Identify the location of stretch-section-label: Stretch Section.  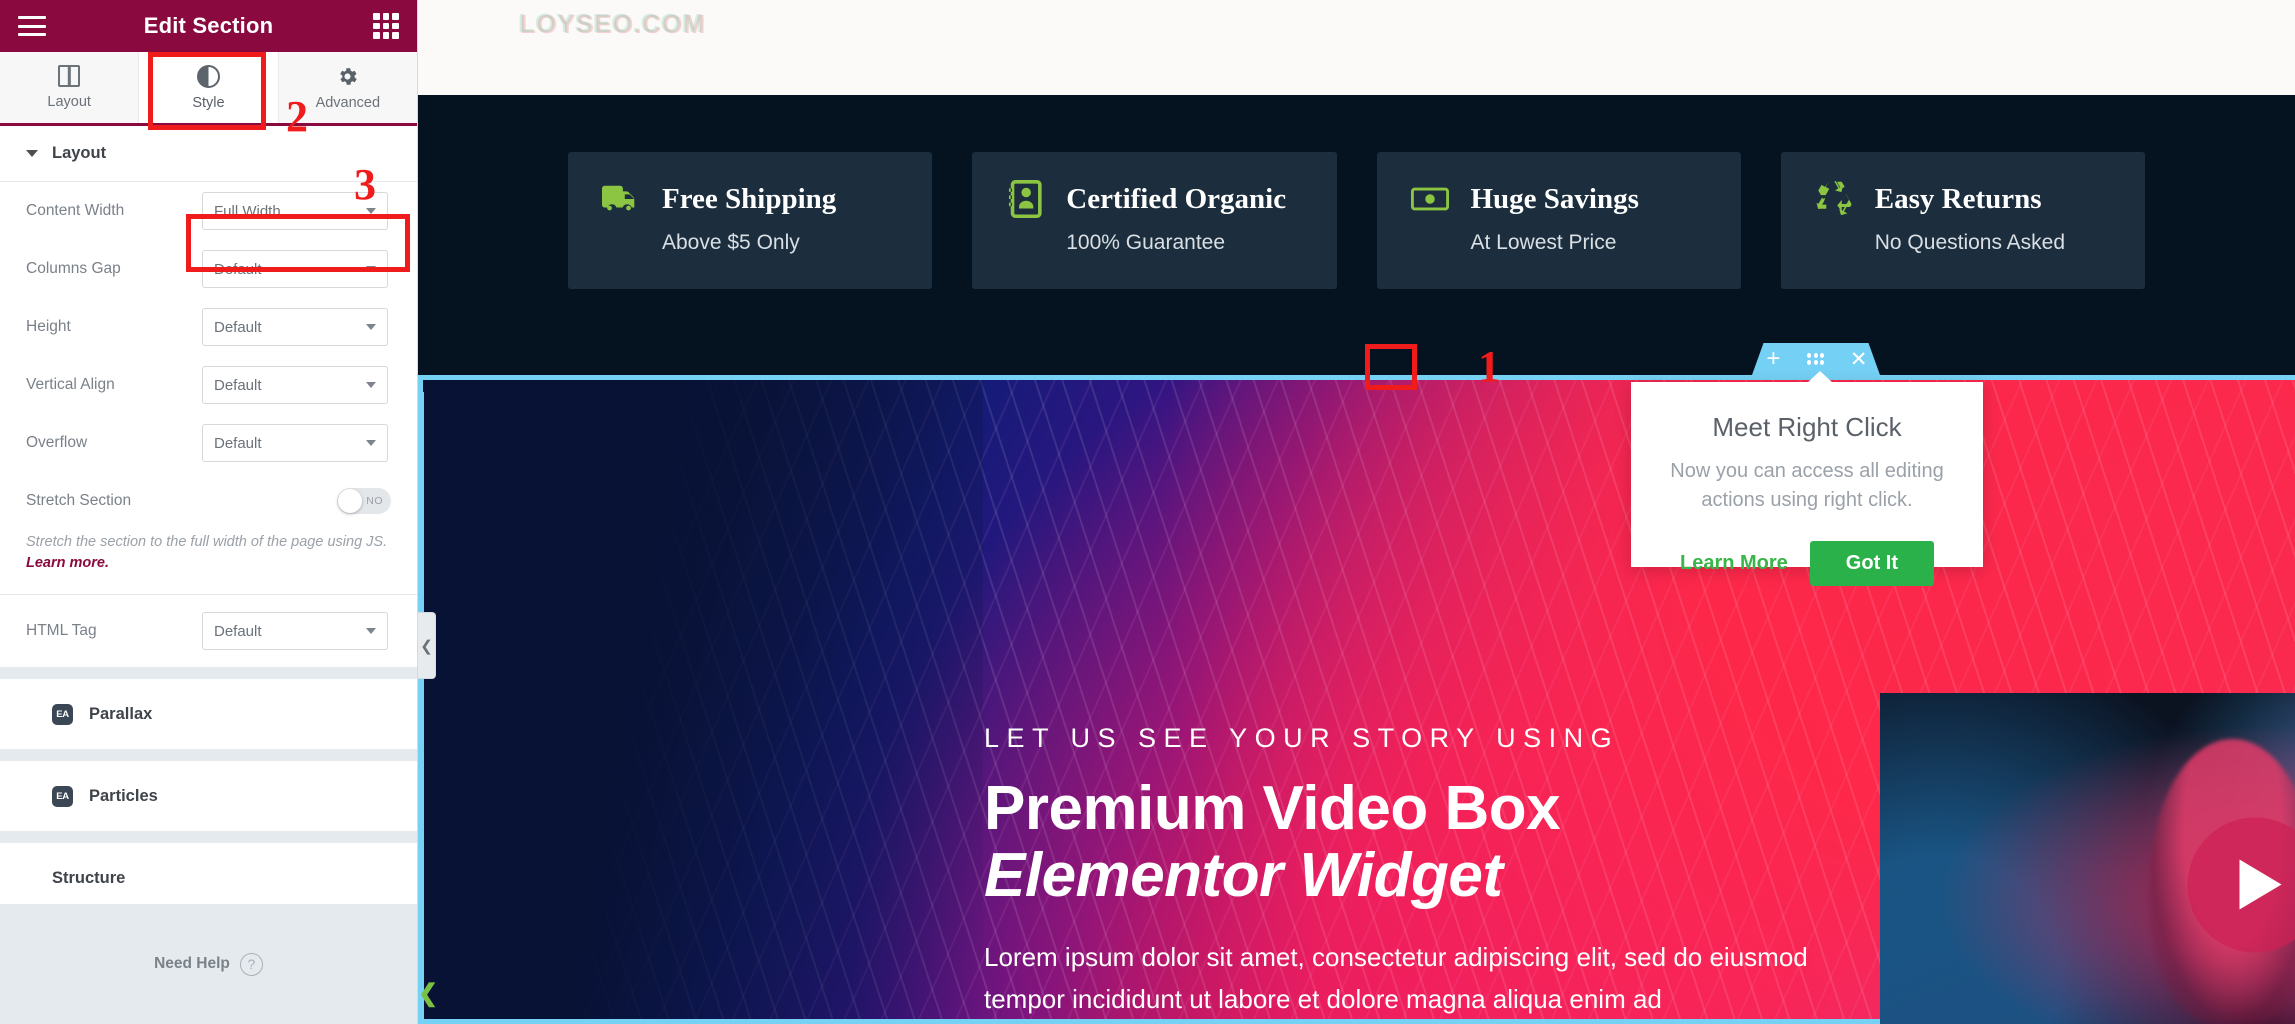
(79, 500).